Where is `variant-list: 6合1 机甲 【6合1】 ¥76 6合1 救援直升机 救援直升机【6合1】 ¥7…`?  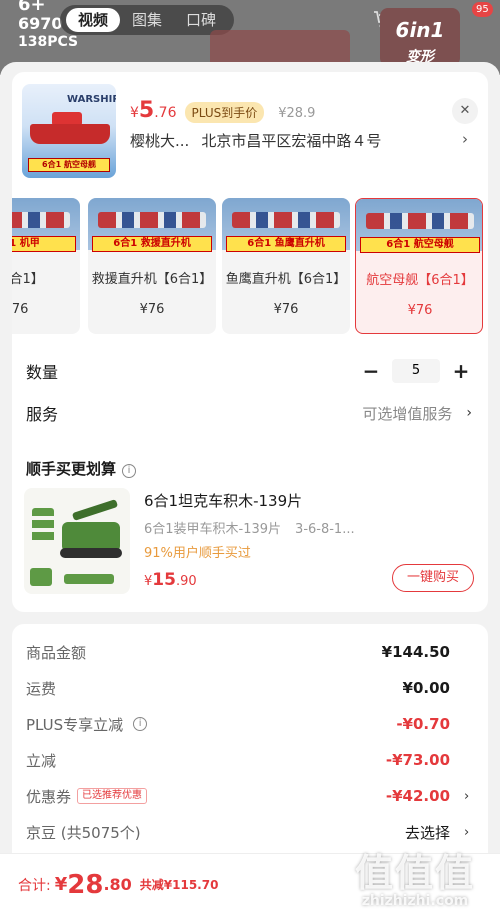
variant-list: 6合1 机甲 【6合1】 ¥76 6合1 救援直升机 救援直升机【6合1】 ¥7… is located at coordinates (250, 268).